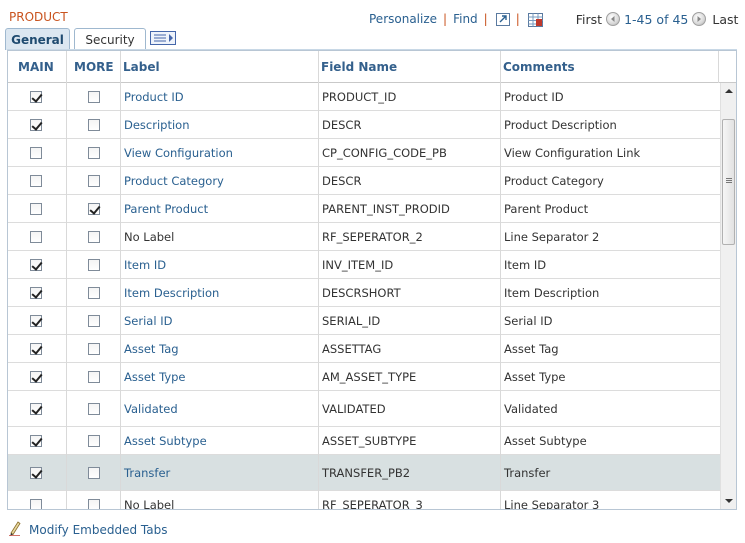 The height and width of the screenshot is (543, 745). Describe the element at coordinates (178, 153) in the screenshot. I see `label-link: View Configuration` at that location.